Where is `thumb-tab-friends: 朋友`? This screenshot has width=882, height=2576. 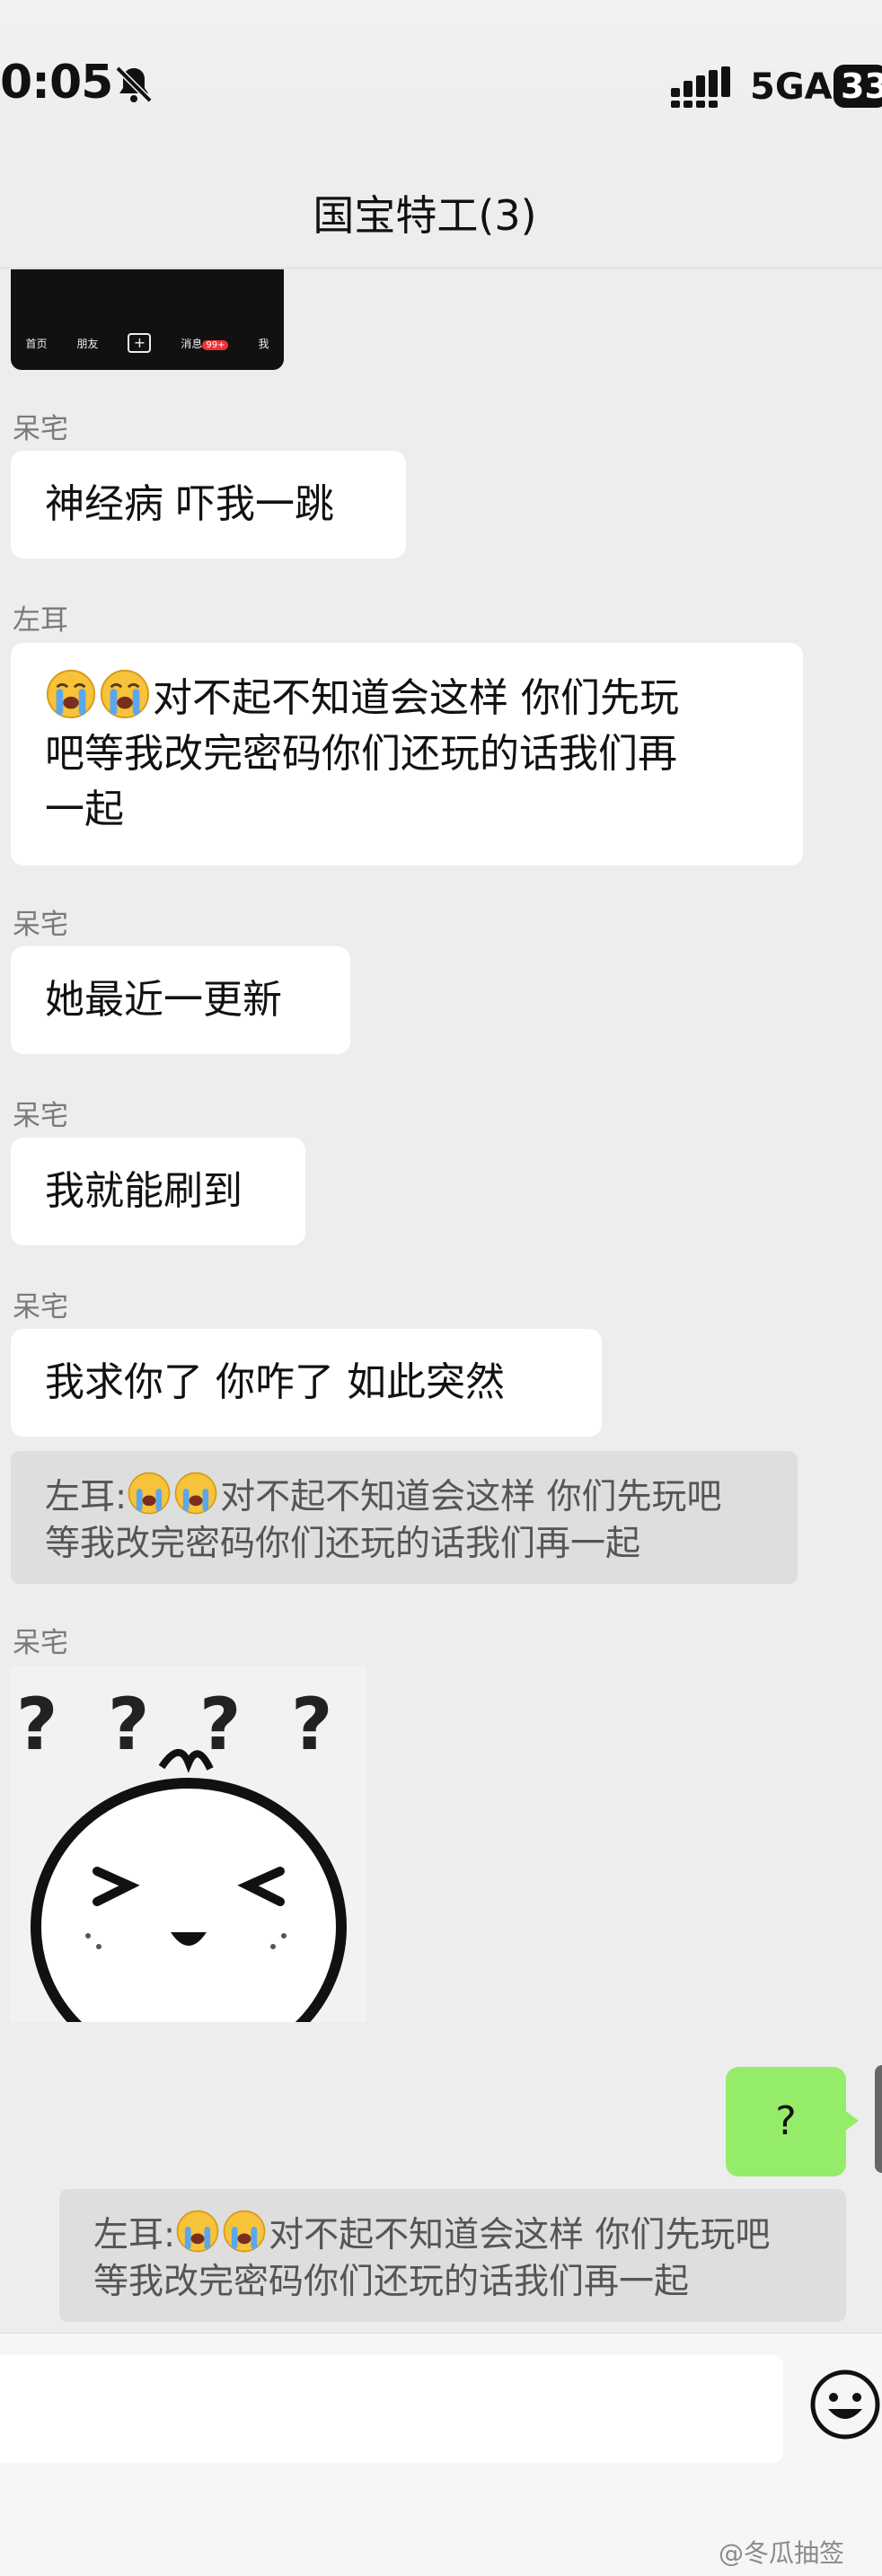 thumb-tab-friends: 朋友 is located at coordinates (88, 343).